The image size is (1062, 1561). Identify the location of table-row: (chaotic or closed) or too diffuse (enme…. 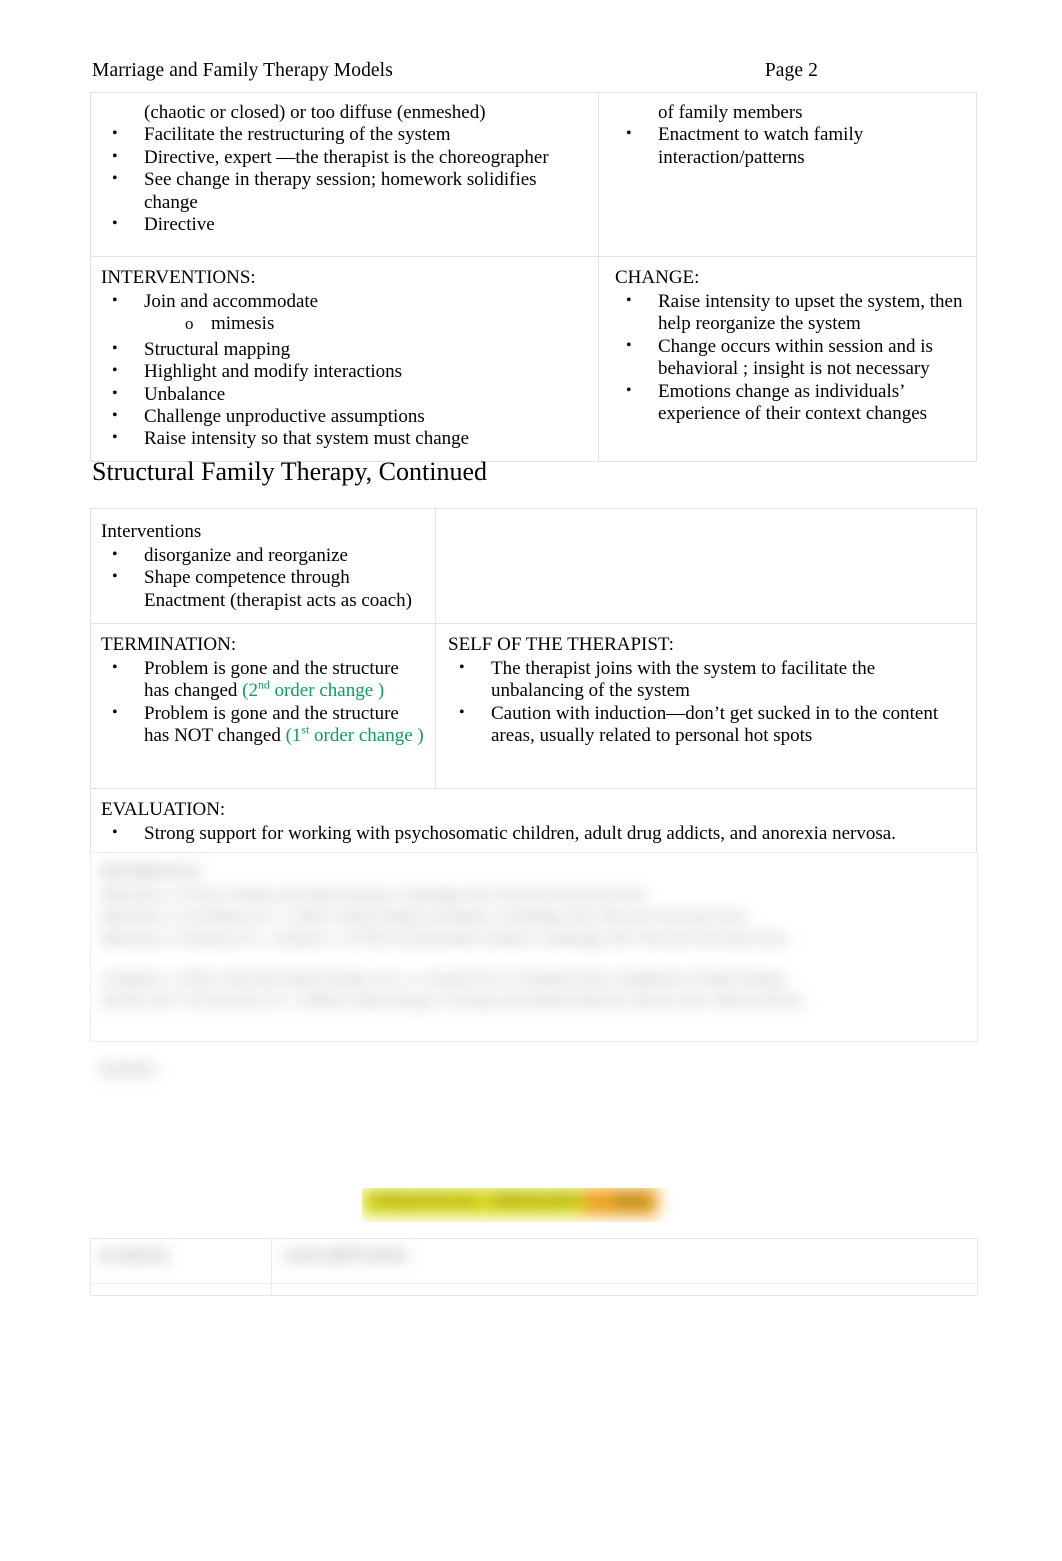
(533, 174).